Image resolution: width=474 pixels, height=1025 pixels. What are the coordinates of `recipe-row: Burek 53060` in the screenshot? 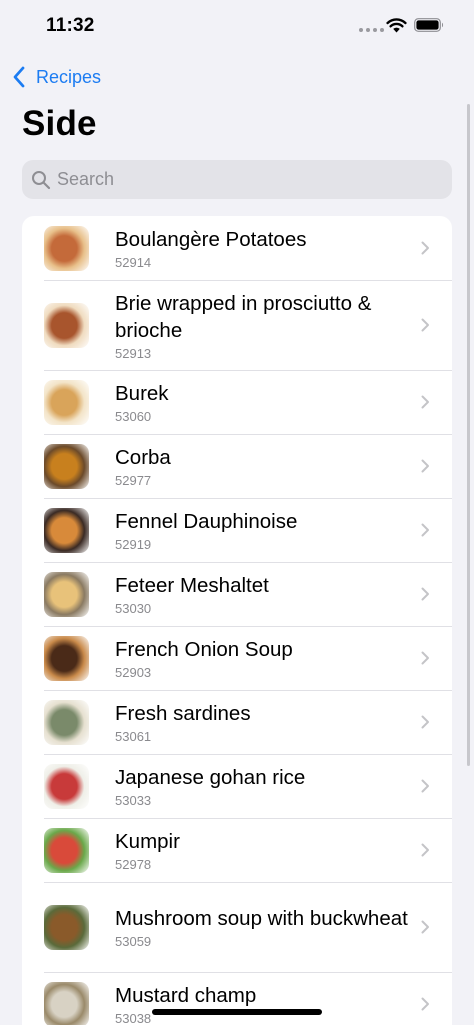 It's located at (237, 402).